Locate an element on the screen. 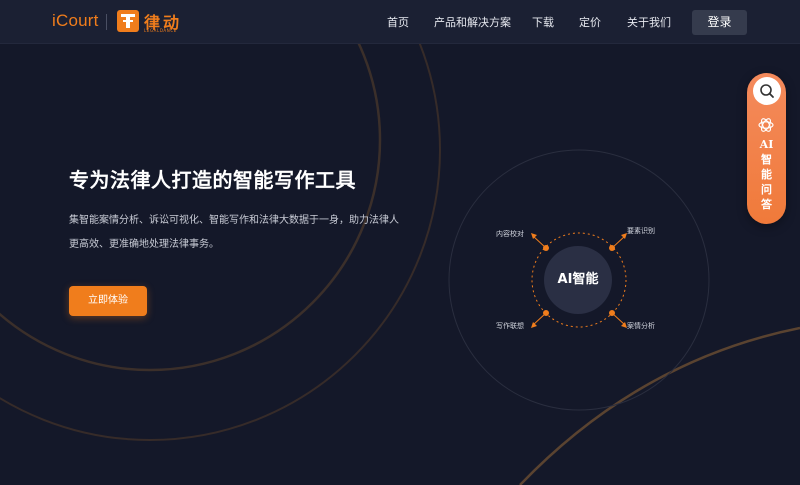 The height and width of the screenshot is (485, 800). ai-qa-char: 问 is located at coordinates (766, 189).